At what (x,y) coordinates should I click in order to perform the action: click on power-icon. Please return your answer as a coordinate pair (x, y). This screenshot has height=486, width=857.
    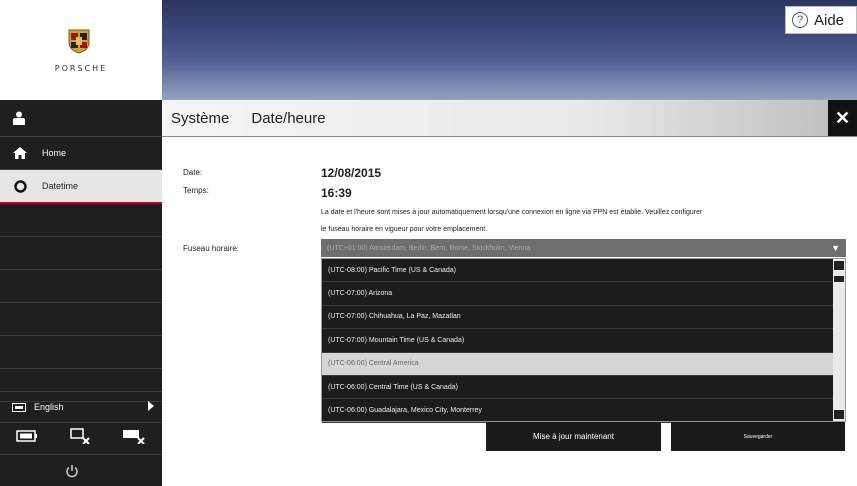
    Looking at the image, I should click on (72, 471).